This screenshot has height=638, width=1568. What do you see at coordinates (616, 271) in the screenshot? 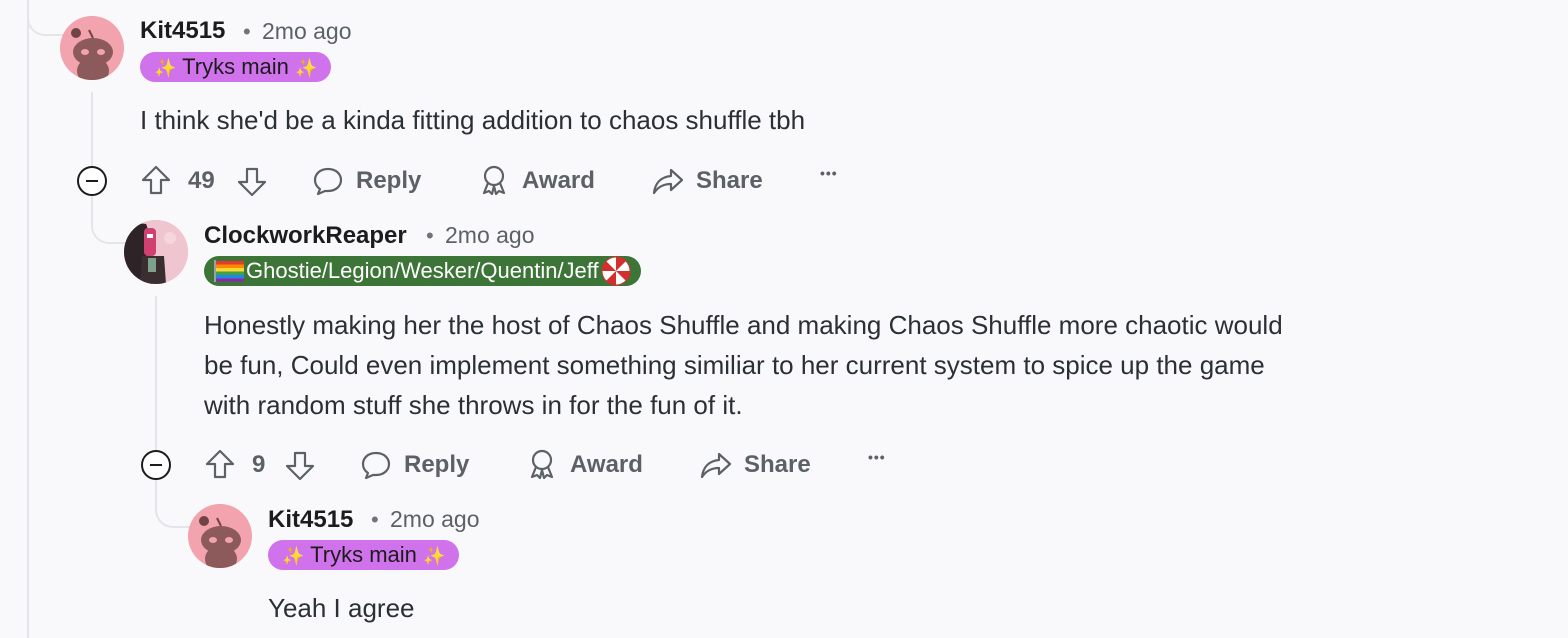
I see `umbrella-logo-icon` at bounding box center [616, 271].